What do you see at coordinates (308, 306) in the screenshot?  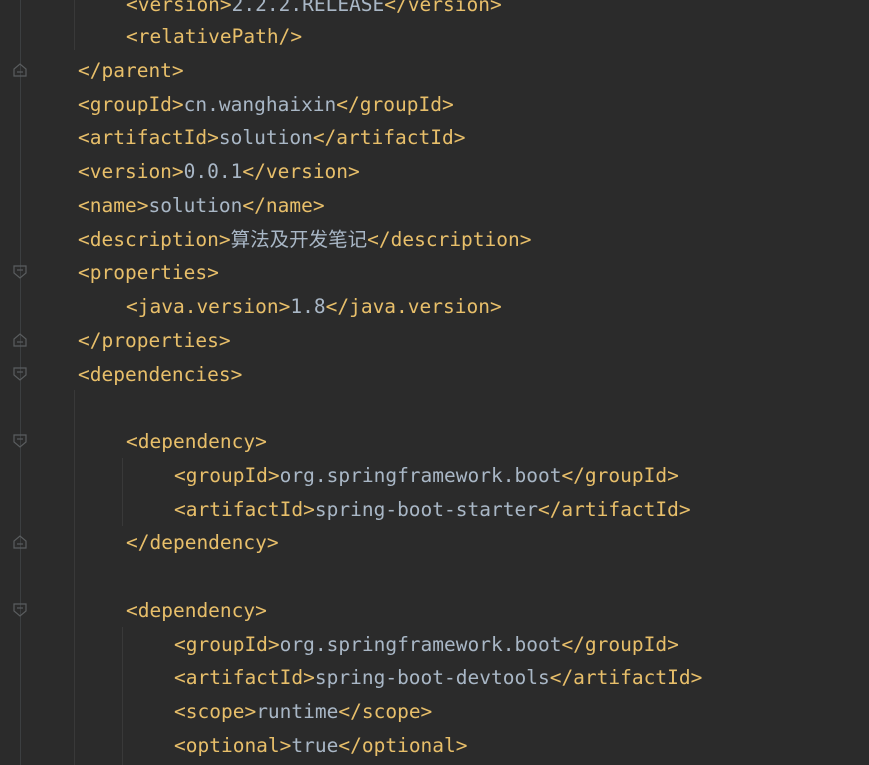 I see `xml-value: 1.8` at bounding box center [308, 306].